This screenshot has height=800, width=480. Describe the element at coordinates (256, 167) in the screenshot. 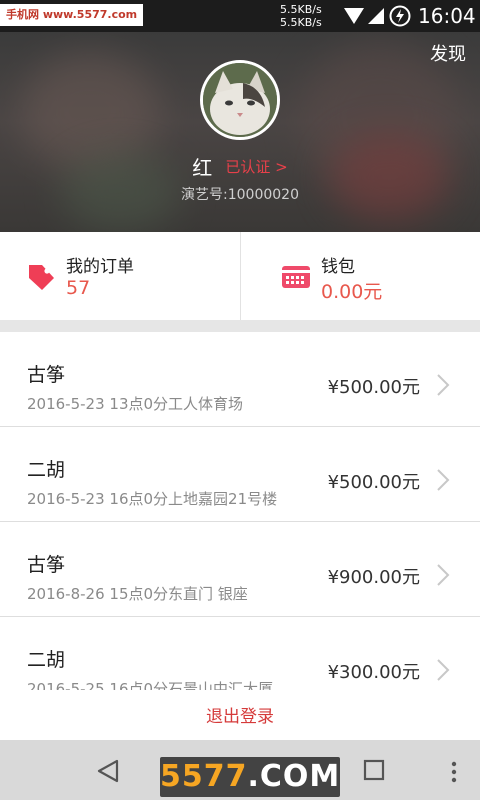

I see `verified-link: 已认证 >` at that location.